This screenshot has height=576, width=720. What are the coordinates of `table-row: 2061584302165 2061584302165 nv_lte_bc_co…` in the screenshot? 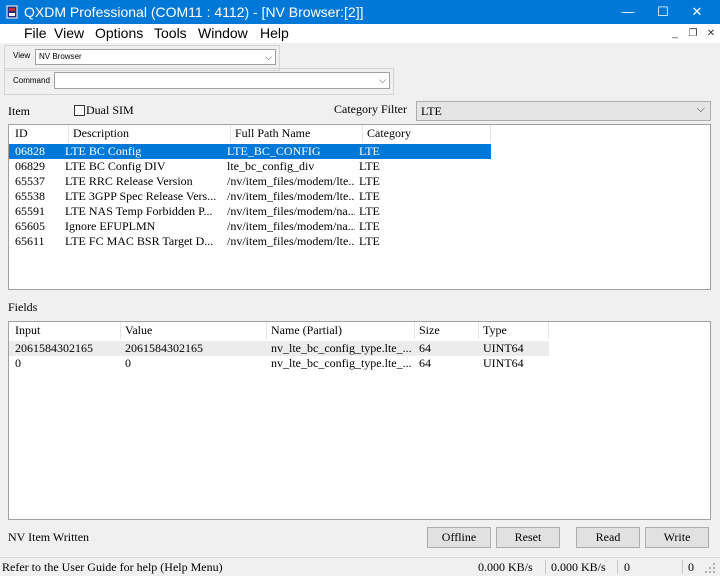 It's located at (279, 348).